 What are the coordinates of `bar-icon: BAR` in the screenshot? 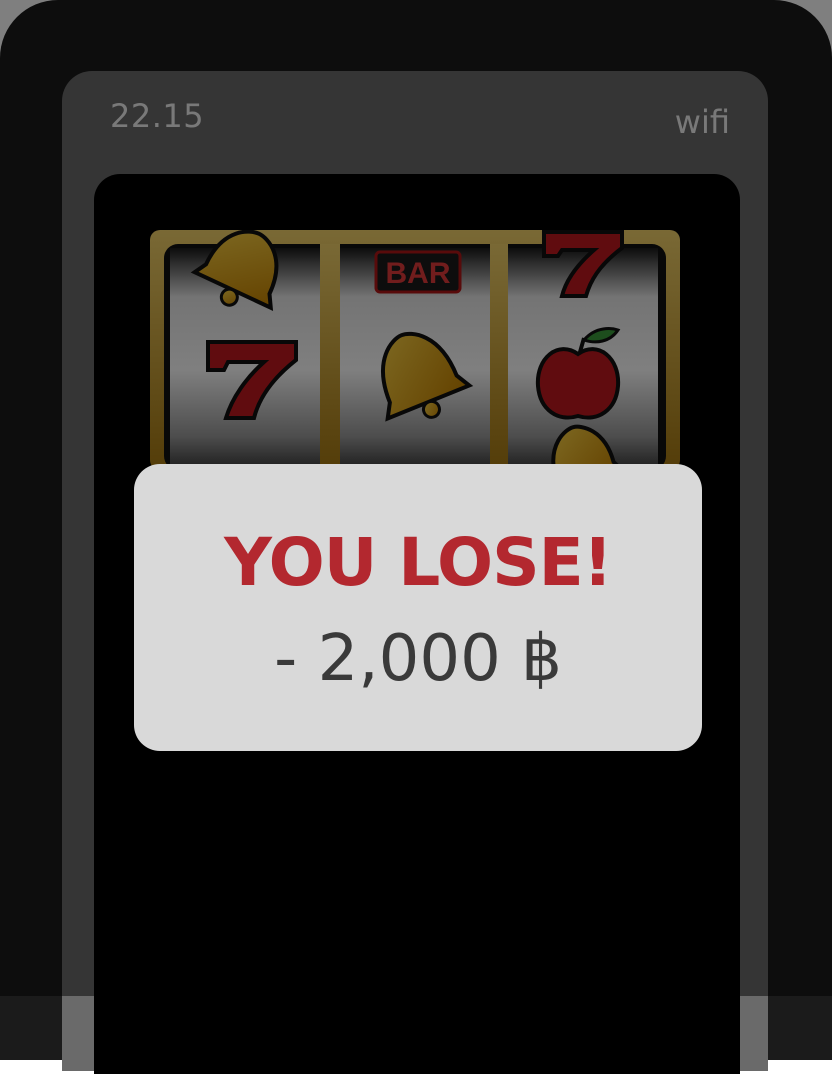 It's located at (418, 272).